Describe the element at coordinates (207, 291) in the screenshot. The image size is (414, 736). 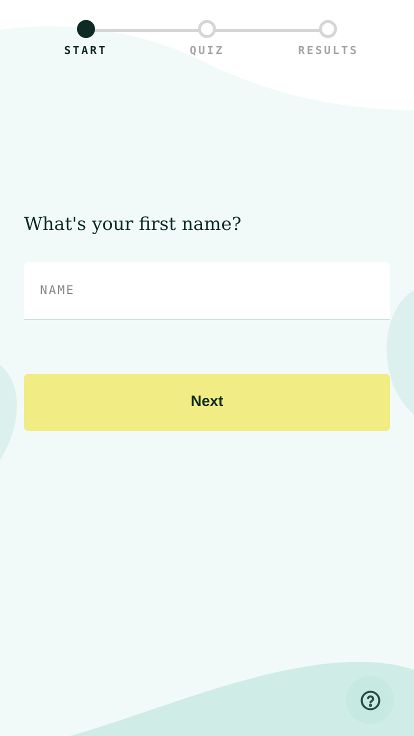
I see `name-input-field: NAME` at that location.